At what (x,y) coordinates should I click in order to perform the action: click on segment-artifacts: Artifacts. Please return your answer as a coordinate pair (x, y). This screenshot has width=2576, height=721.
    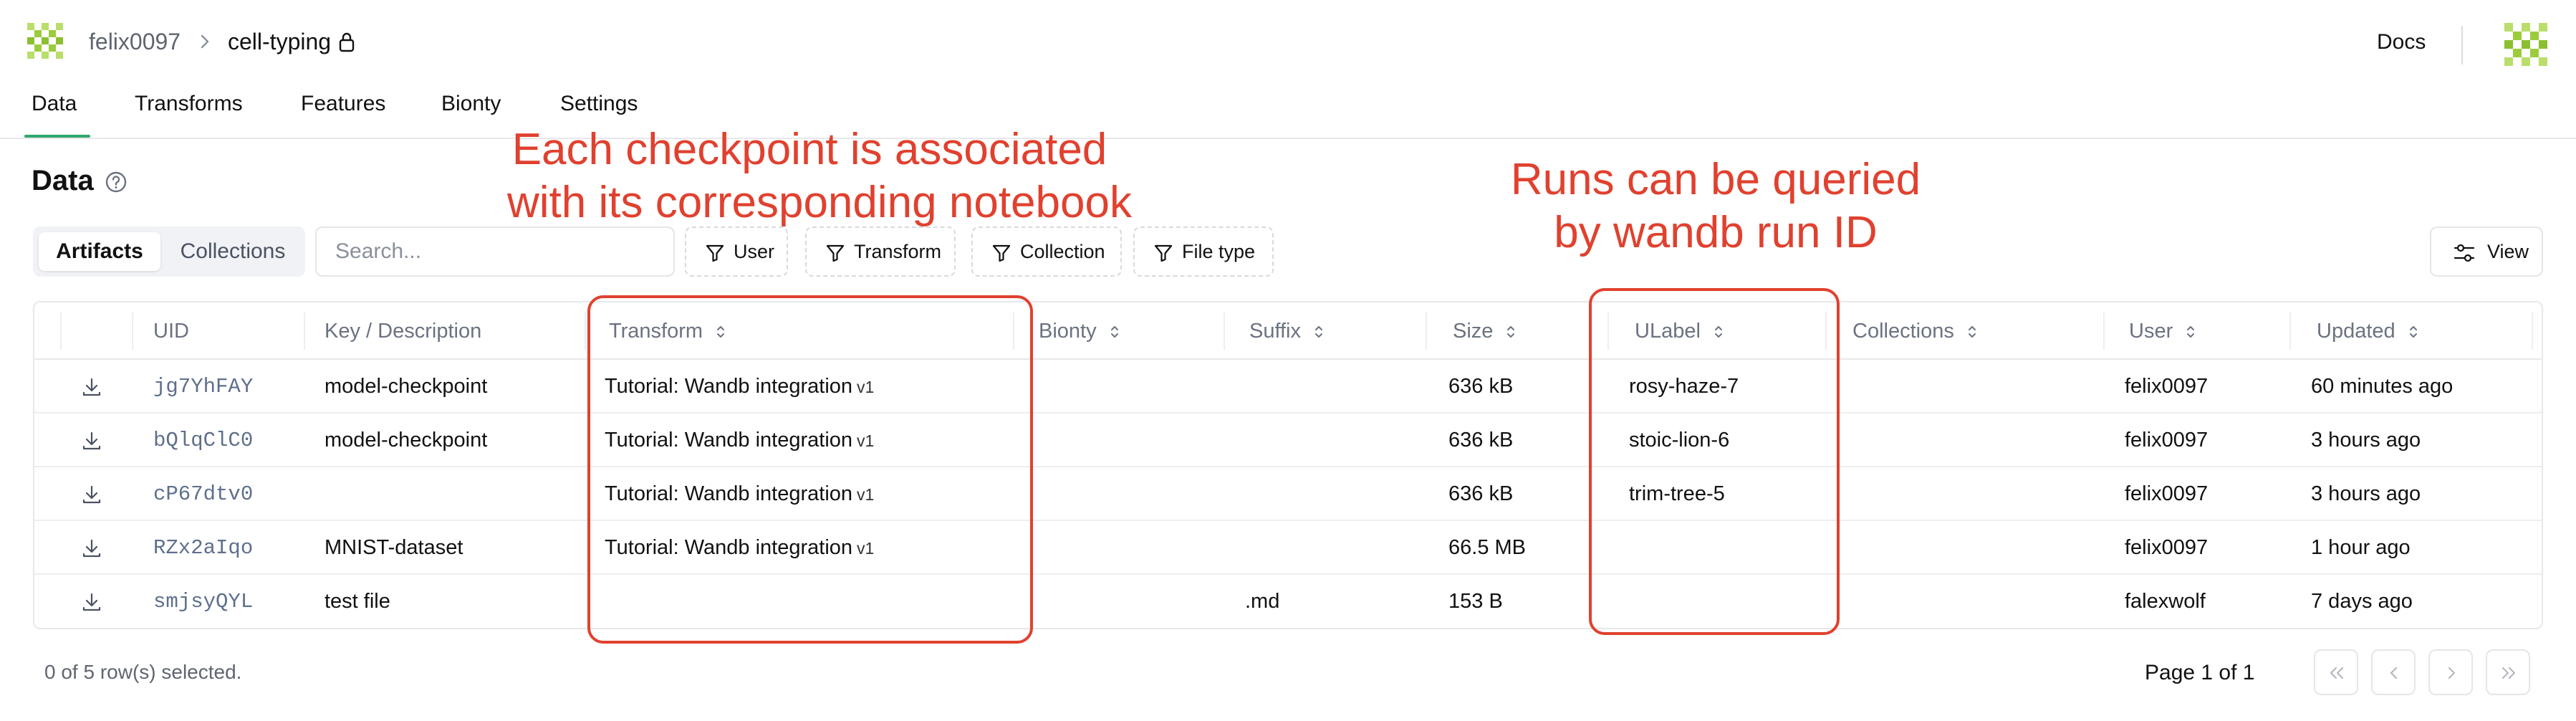
    Looking at the image, I should click on (100, 251).